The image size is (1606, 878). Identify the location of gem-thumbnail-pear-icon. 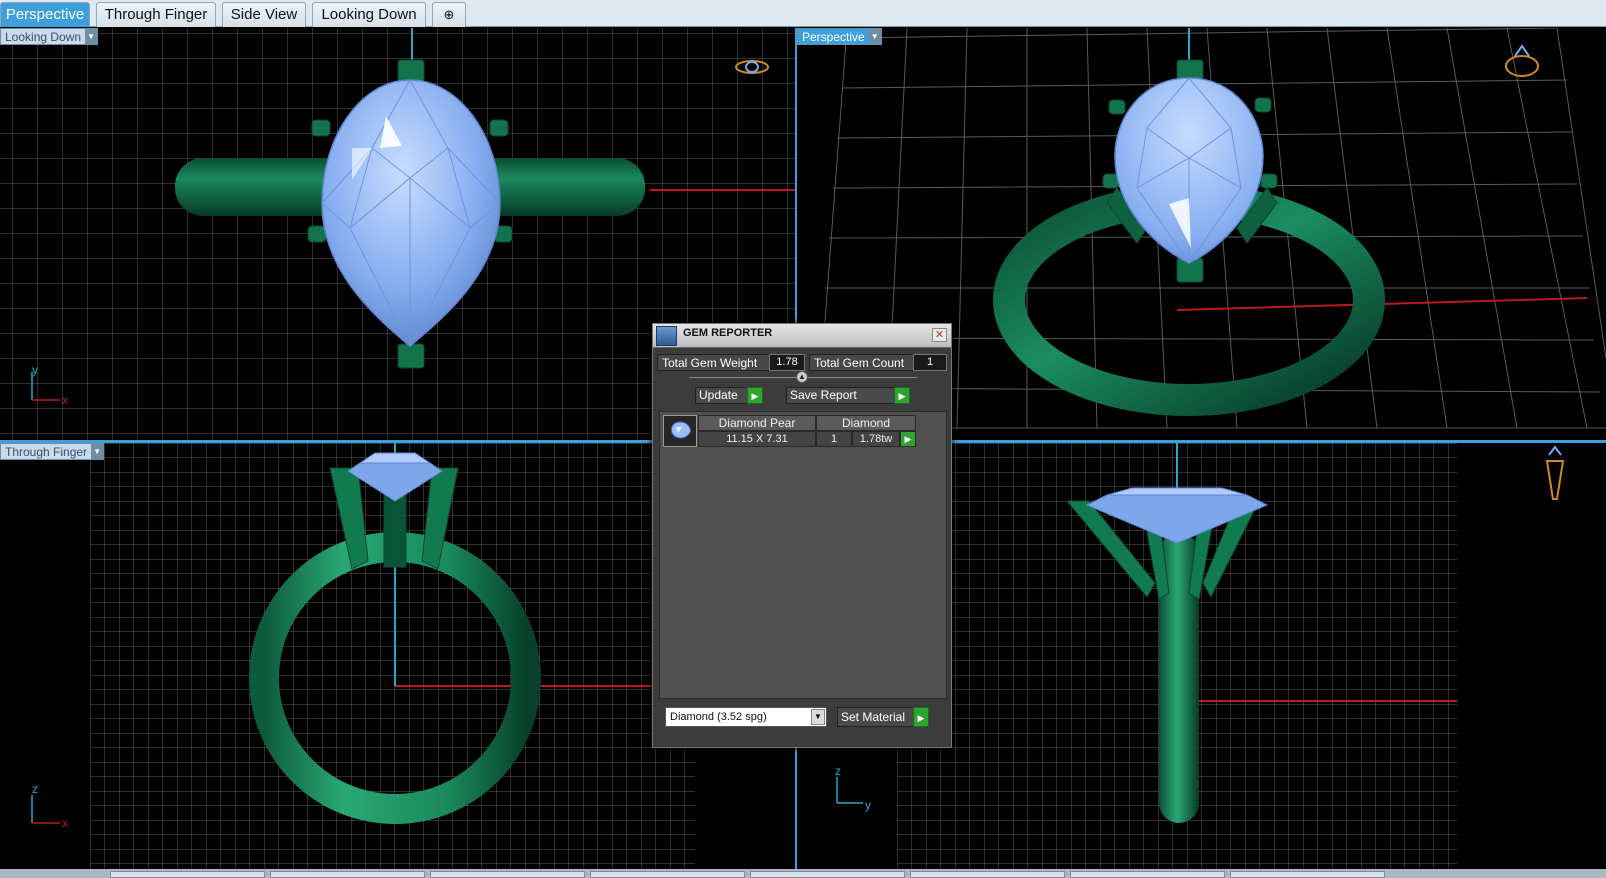
(680, 431).